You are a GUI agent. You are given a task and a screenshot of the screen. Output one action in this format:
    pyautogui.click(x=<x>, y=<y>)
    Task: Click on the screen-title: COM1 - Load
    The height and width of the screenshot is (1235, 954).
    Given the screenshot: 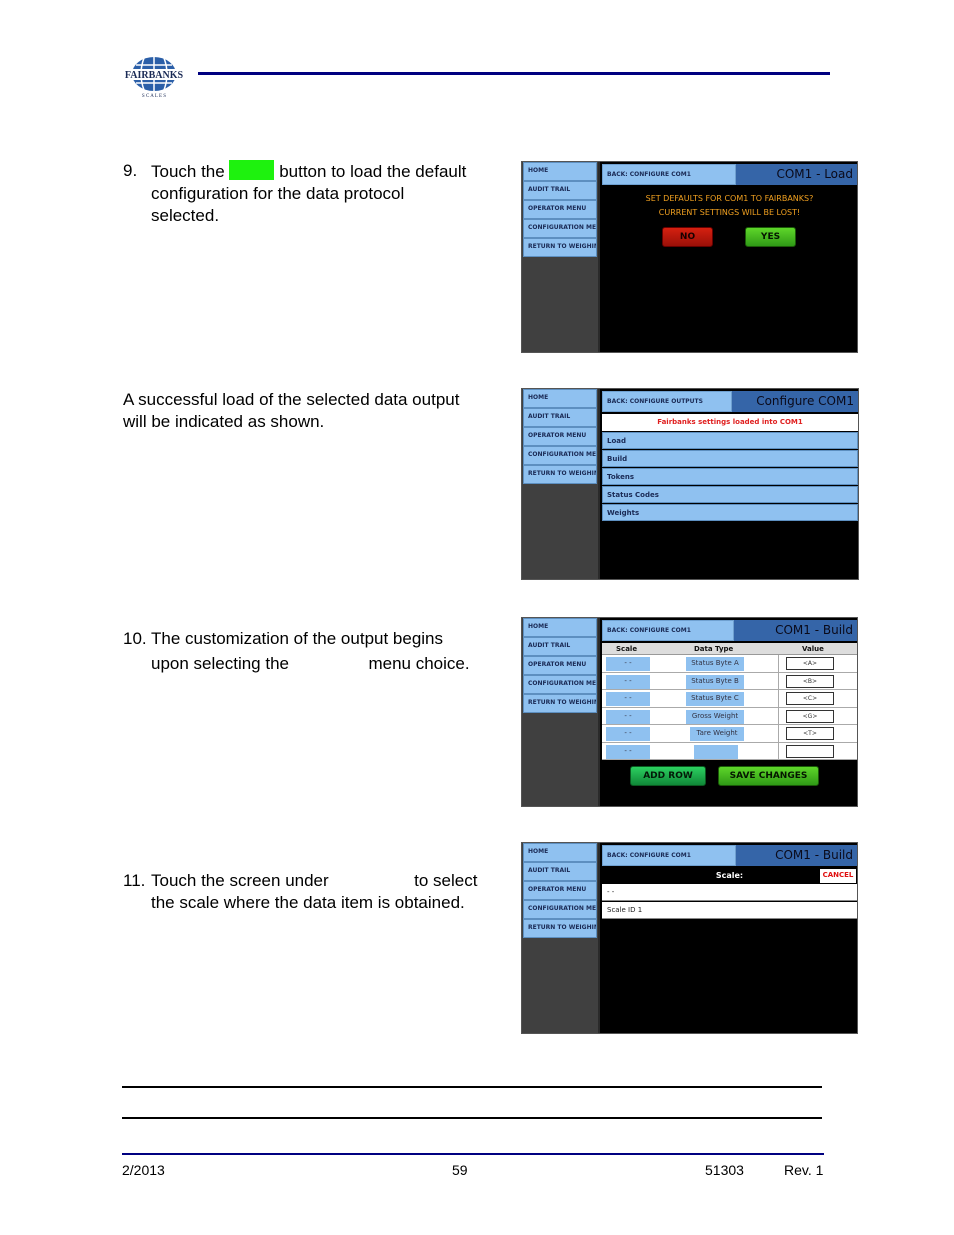 What is the action you would take?
    pyautogui.click(x=796, y=174)
    